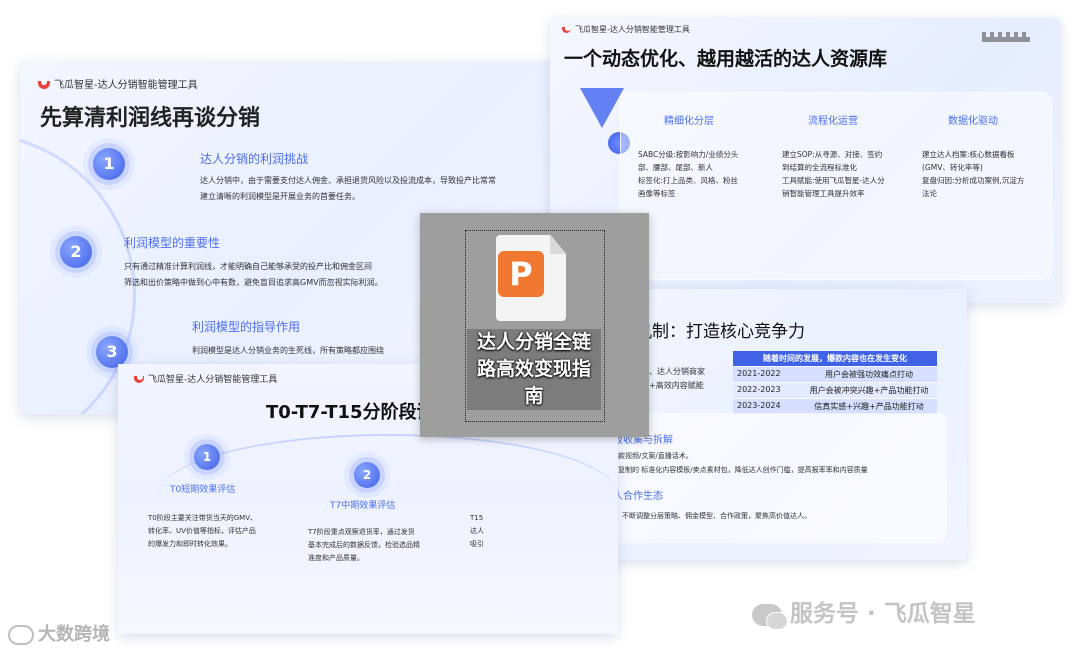 The image size is (1080, 654). Describe the element at coordinates (968, 154) in the screenshot. I see `col3-line: 建立达人档案:核心数据看板` at that location.